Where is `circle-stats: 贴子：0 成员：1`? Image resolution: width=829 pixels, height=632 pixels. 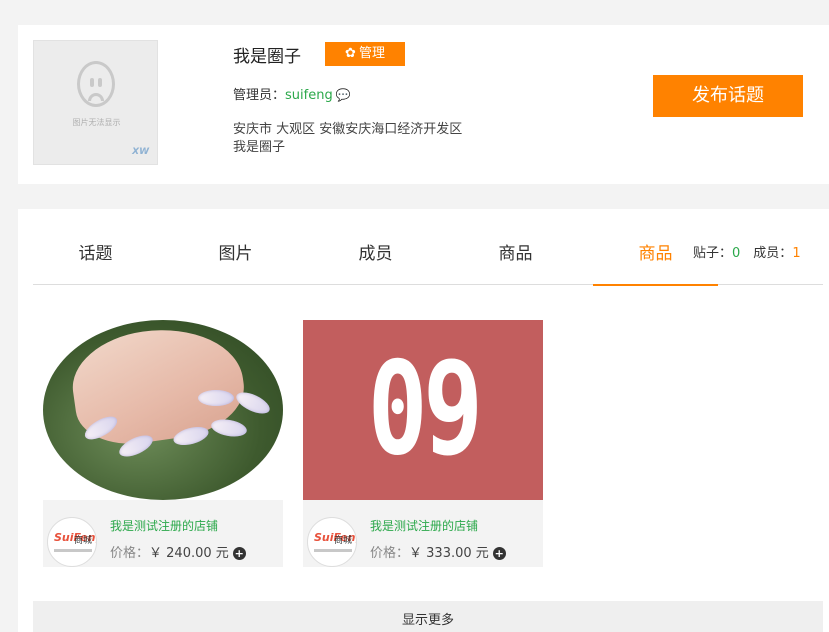 circle-stats: 贴子：0 成员：1 is located at coordinates (747, 254).